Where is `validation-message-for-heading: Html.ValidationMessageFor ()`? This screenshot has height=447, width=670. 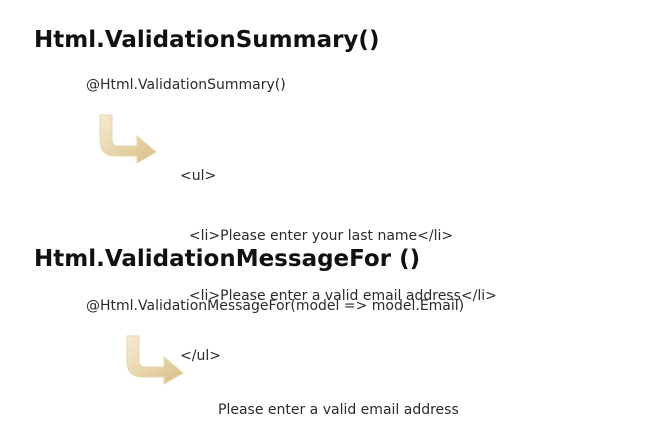 validation-message-for-heading: Html.ValidationMessageFor () is located at coordinates (227, 259).